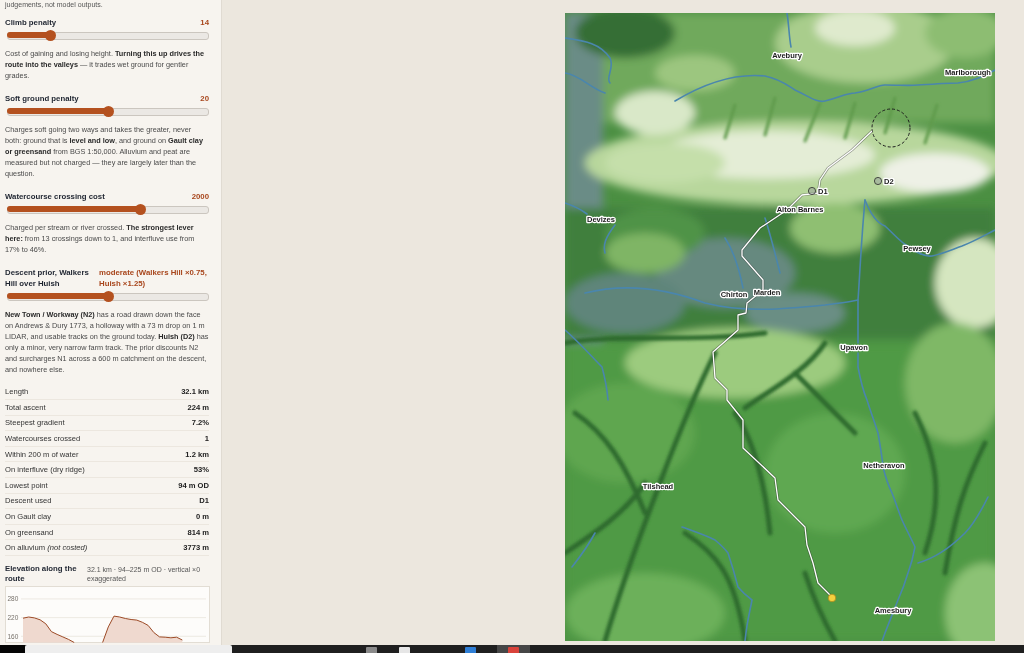 This screenshot has height=653, width=1024. I want to click on search-field, so click(128, 649).